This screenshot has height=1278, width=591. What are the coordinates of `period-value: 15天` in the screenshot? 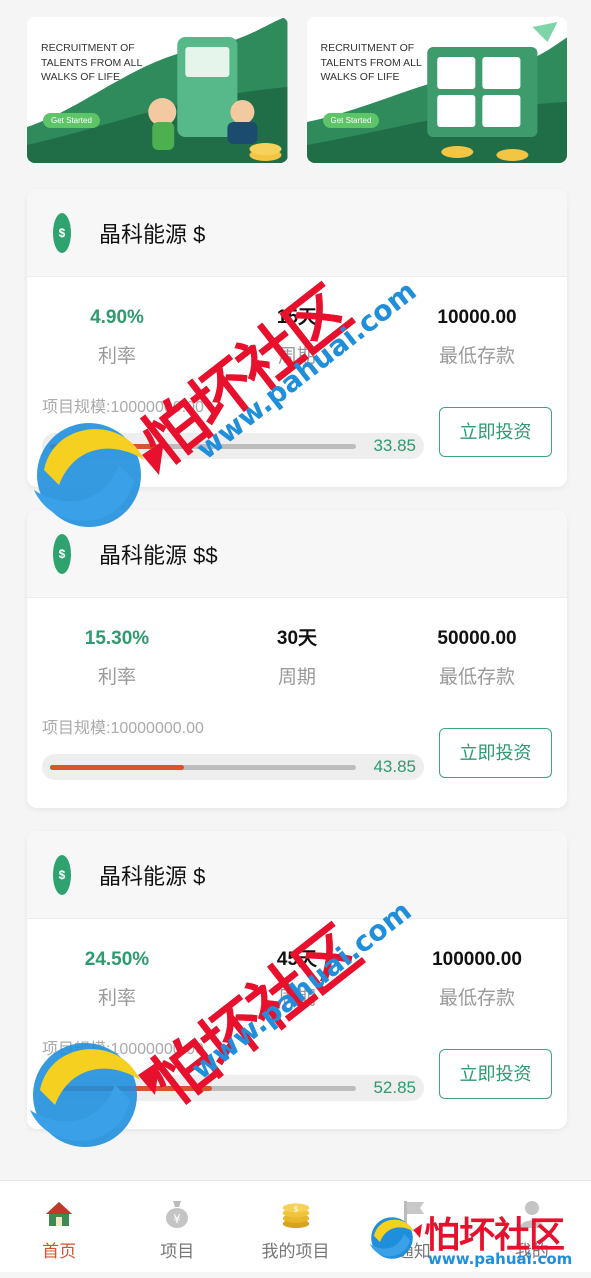 It's located at (297, 317).